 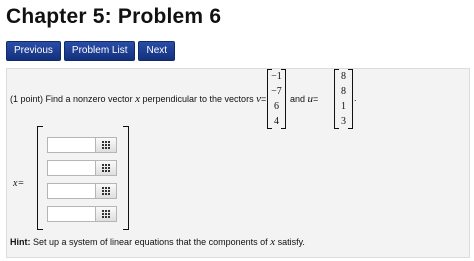 What do you see at coordinates (276, 91) in the screenshot?
I see `vector-v-entry: −7` at bounding box center [276, 91].